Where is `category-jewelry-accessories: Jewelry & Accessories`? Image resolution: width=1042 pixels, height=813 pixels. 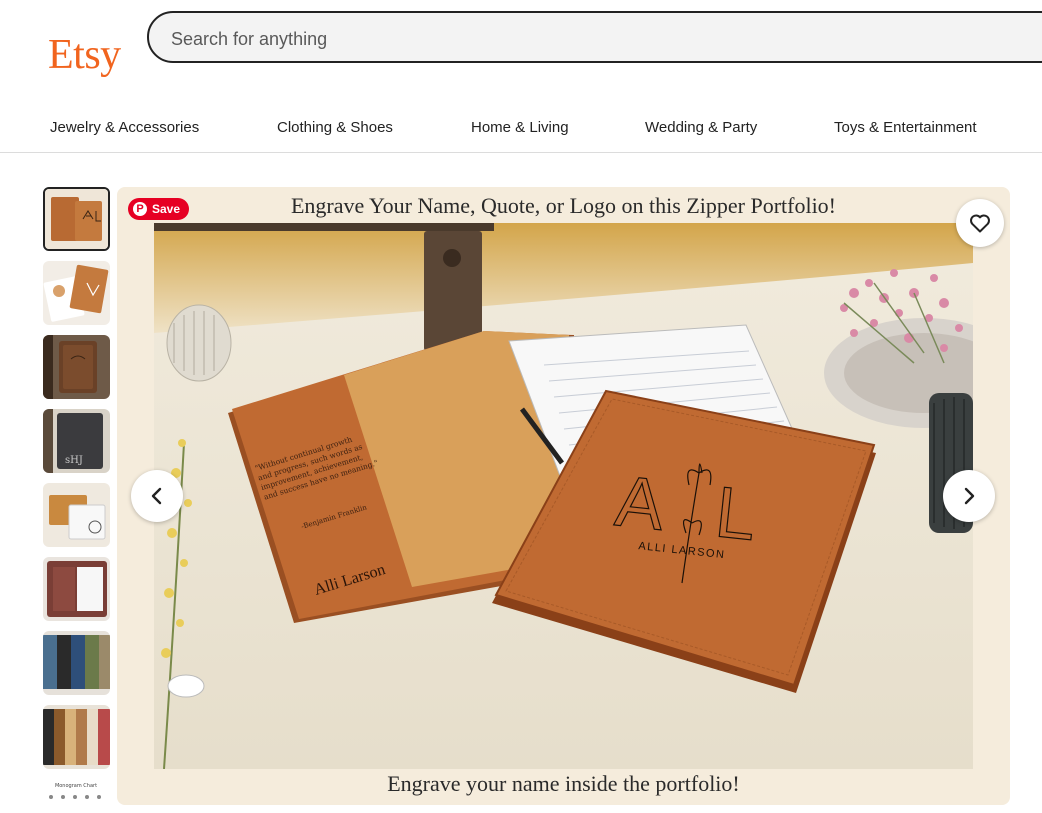 category-jewelry-accessories: Jewelry & Accessories is located at coordinates (124, 127).